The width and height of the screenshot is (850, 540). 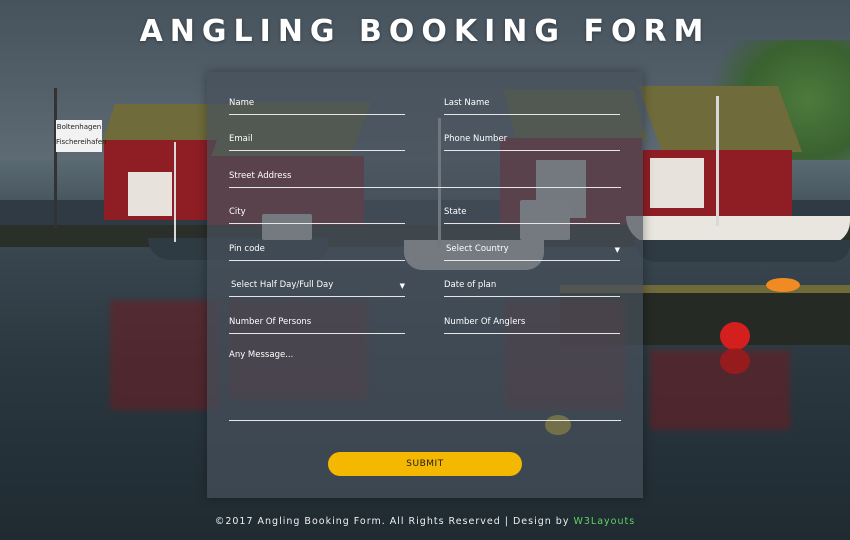 I want to click on state-field: State, so click(x=532, y=212).